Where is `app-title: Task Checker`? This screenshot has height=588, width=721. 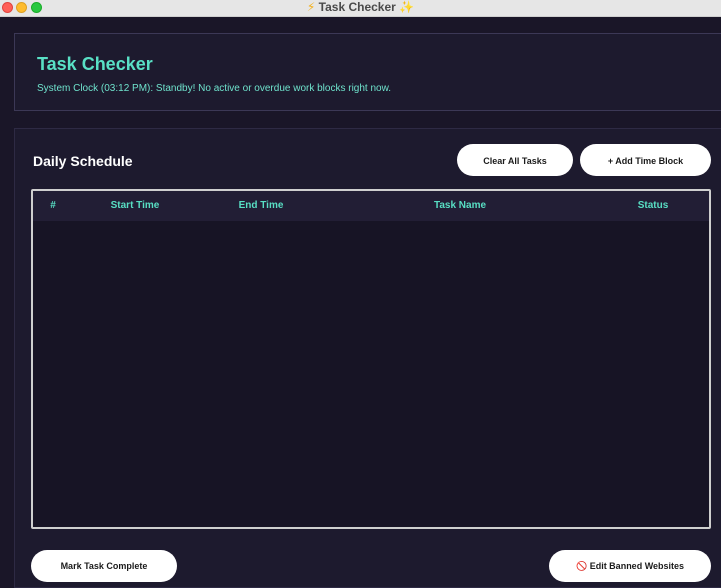
app-title: Task Checker is located at coordinates (95, 64).